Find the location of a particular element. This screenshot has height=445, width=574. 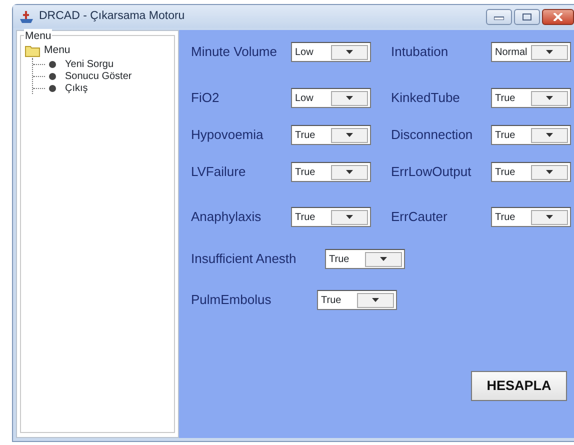

close-icon is located at coordinates (558, 16).